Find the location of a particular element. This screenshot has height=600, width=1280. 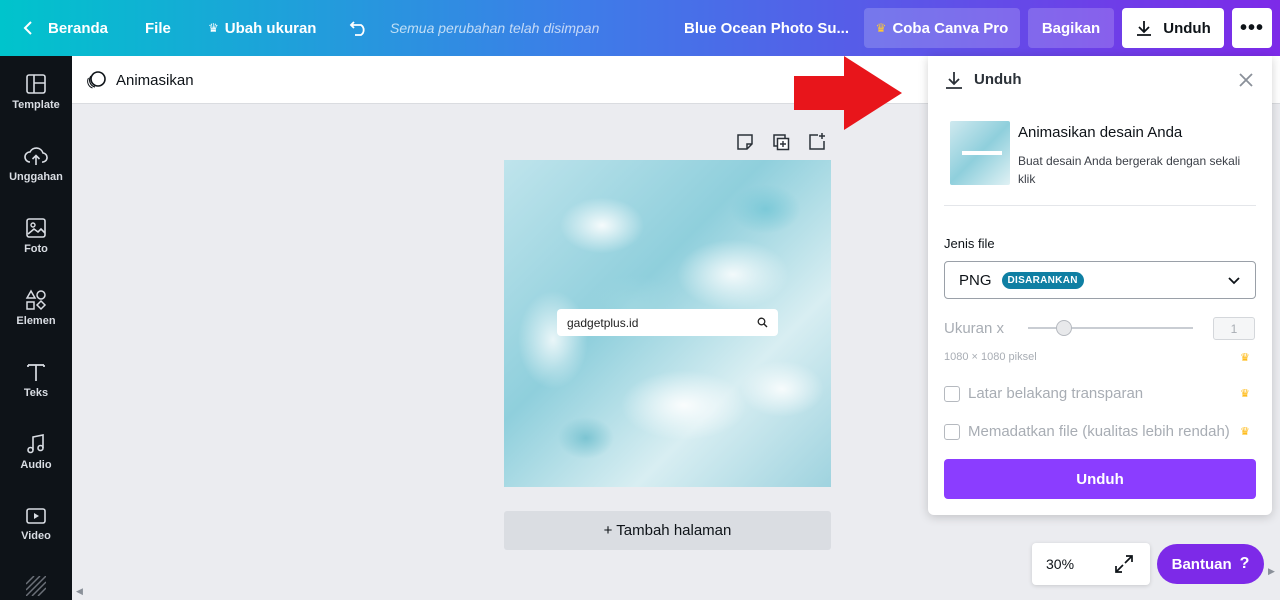

back-home-button: Beranda is located at coordinates (65, 28).